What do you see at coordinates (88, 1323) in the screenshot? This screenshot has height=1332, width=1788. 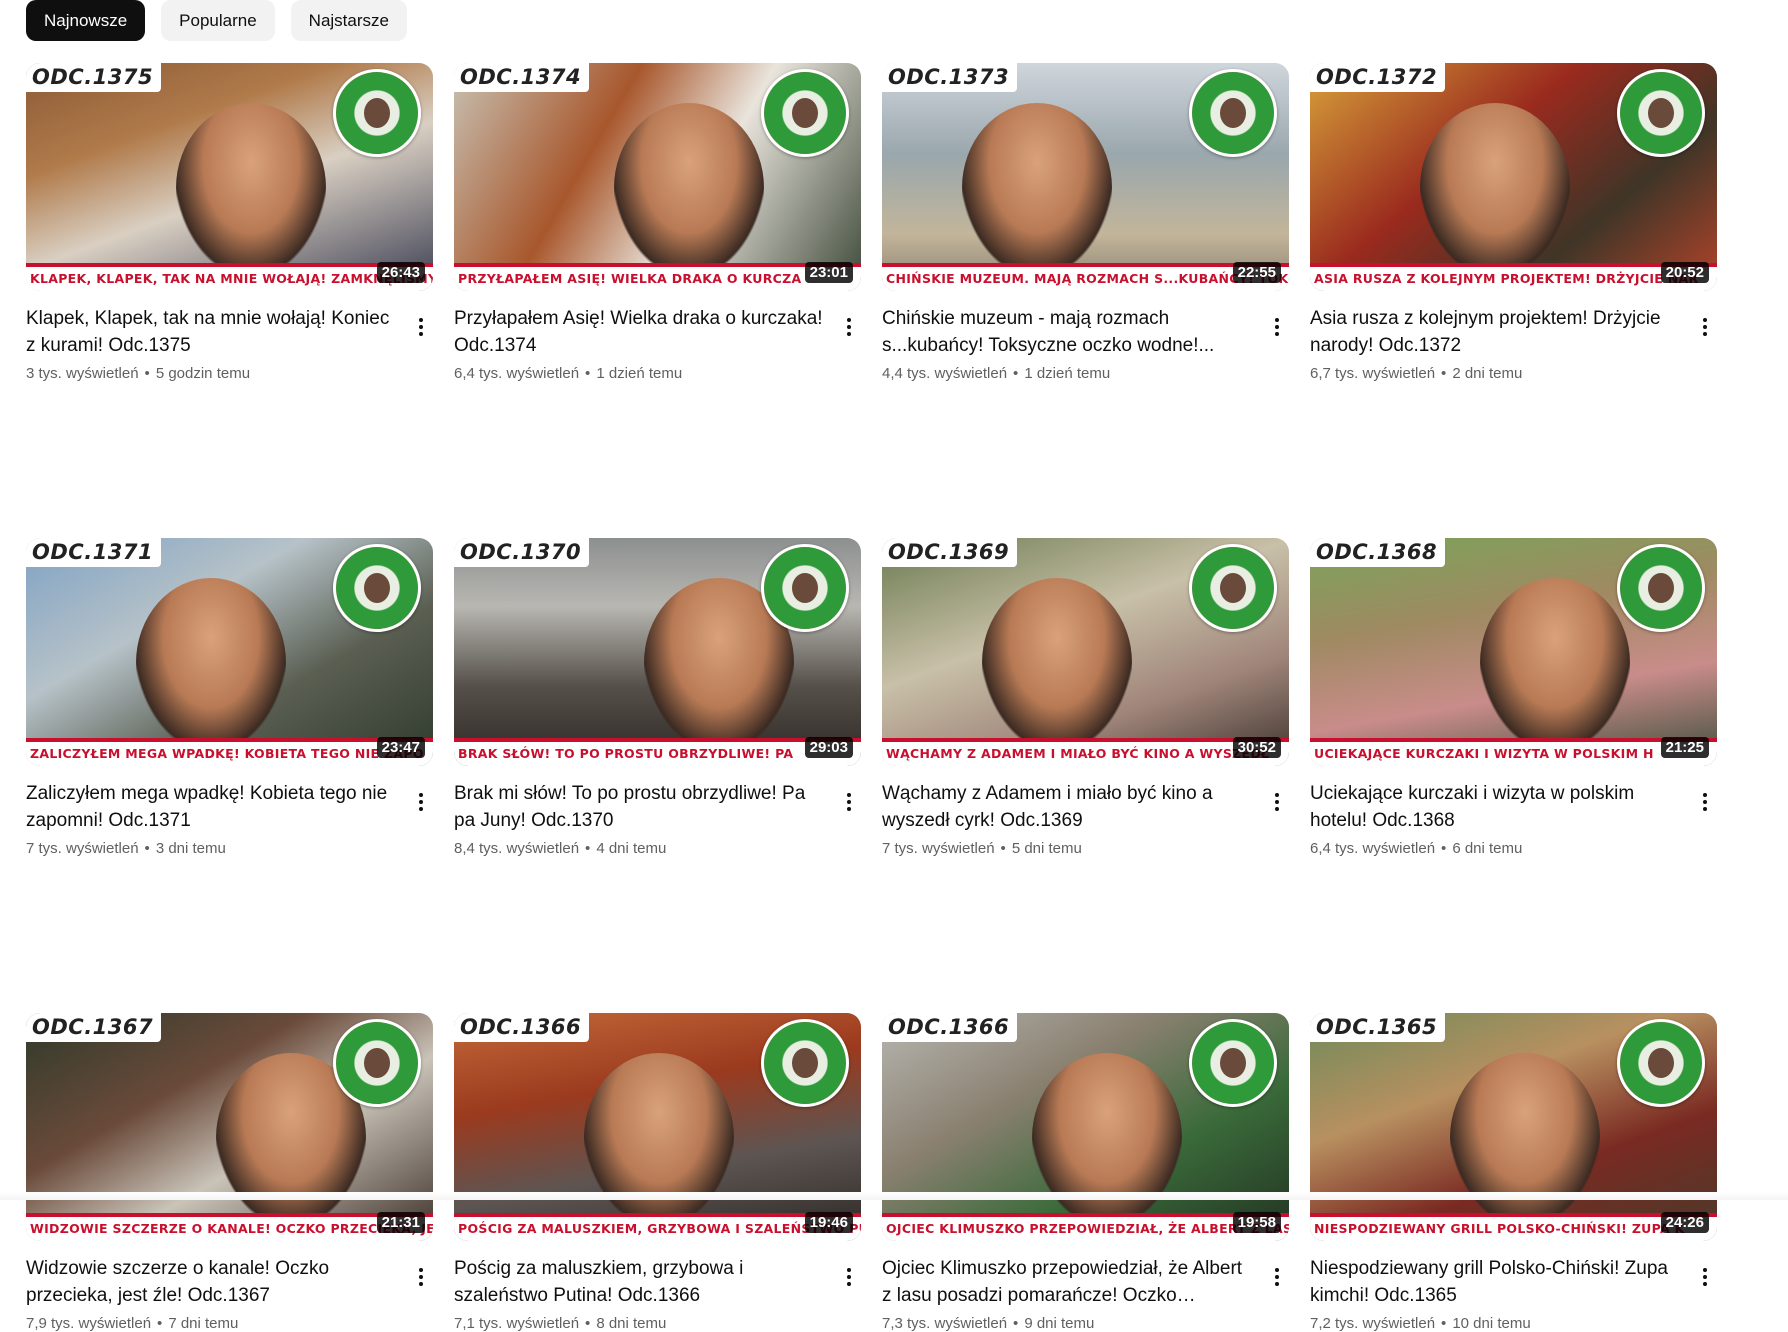 I see `view-count: 7,9 tys. wyświetleń` at bounding box center [88, 1323].